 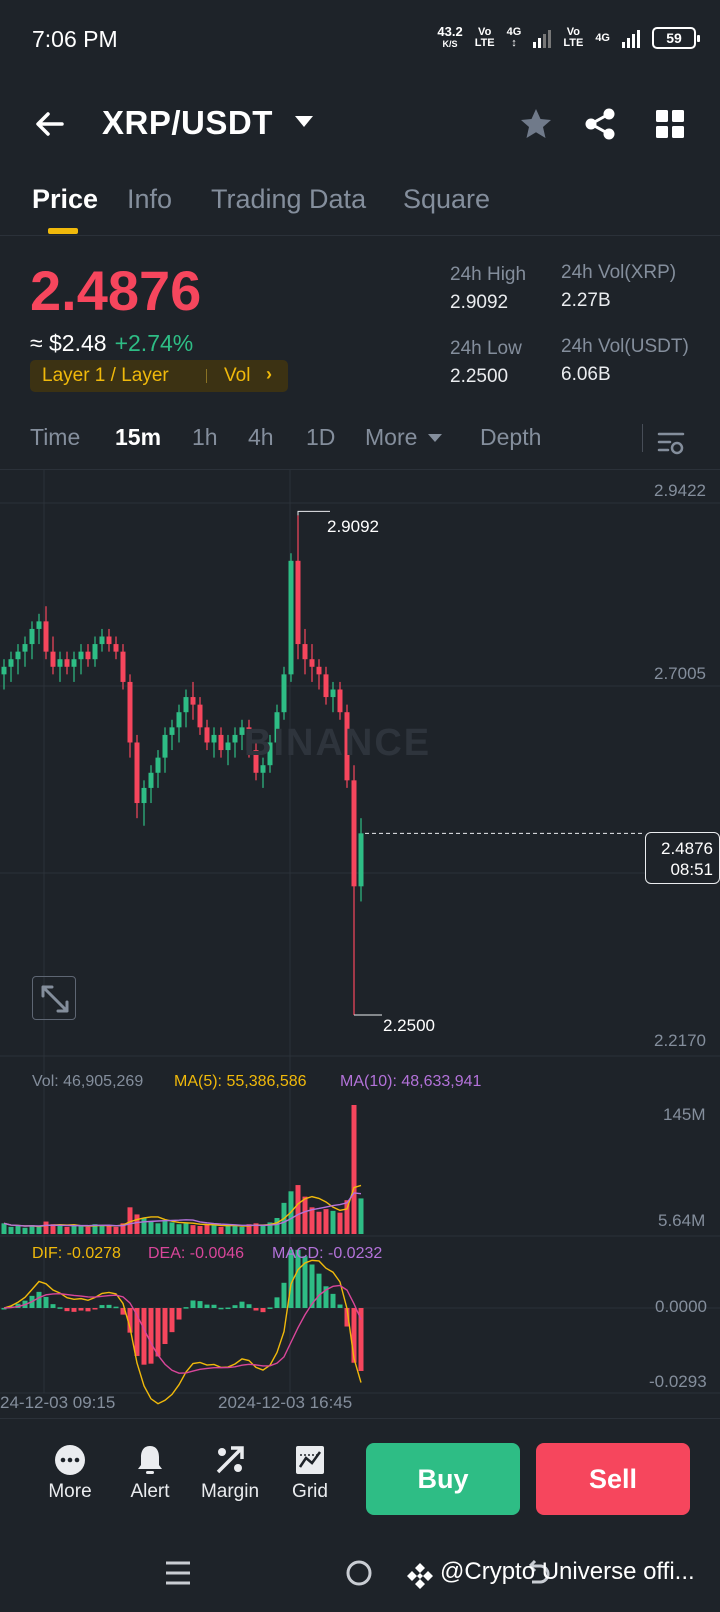 What do you see at coordinates (510, 437) in the screenshot?
I see `depth-tab: Depth` at bounding box center [510, 437].